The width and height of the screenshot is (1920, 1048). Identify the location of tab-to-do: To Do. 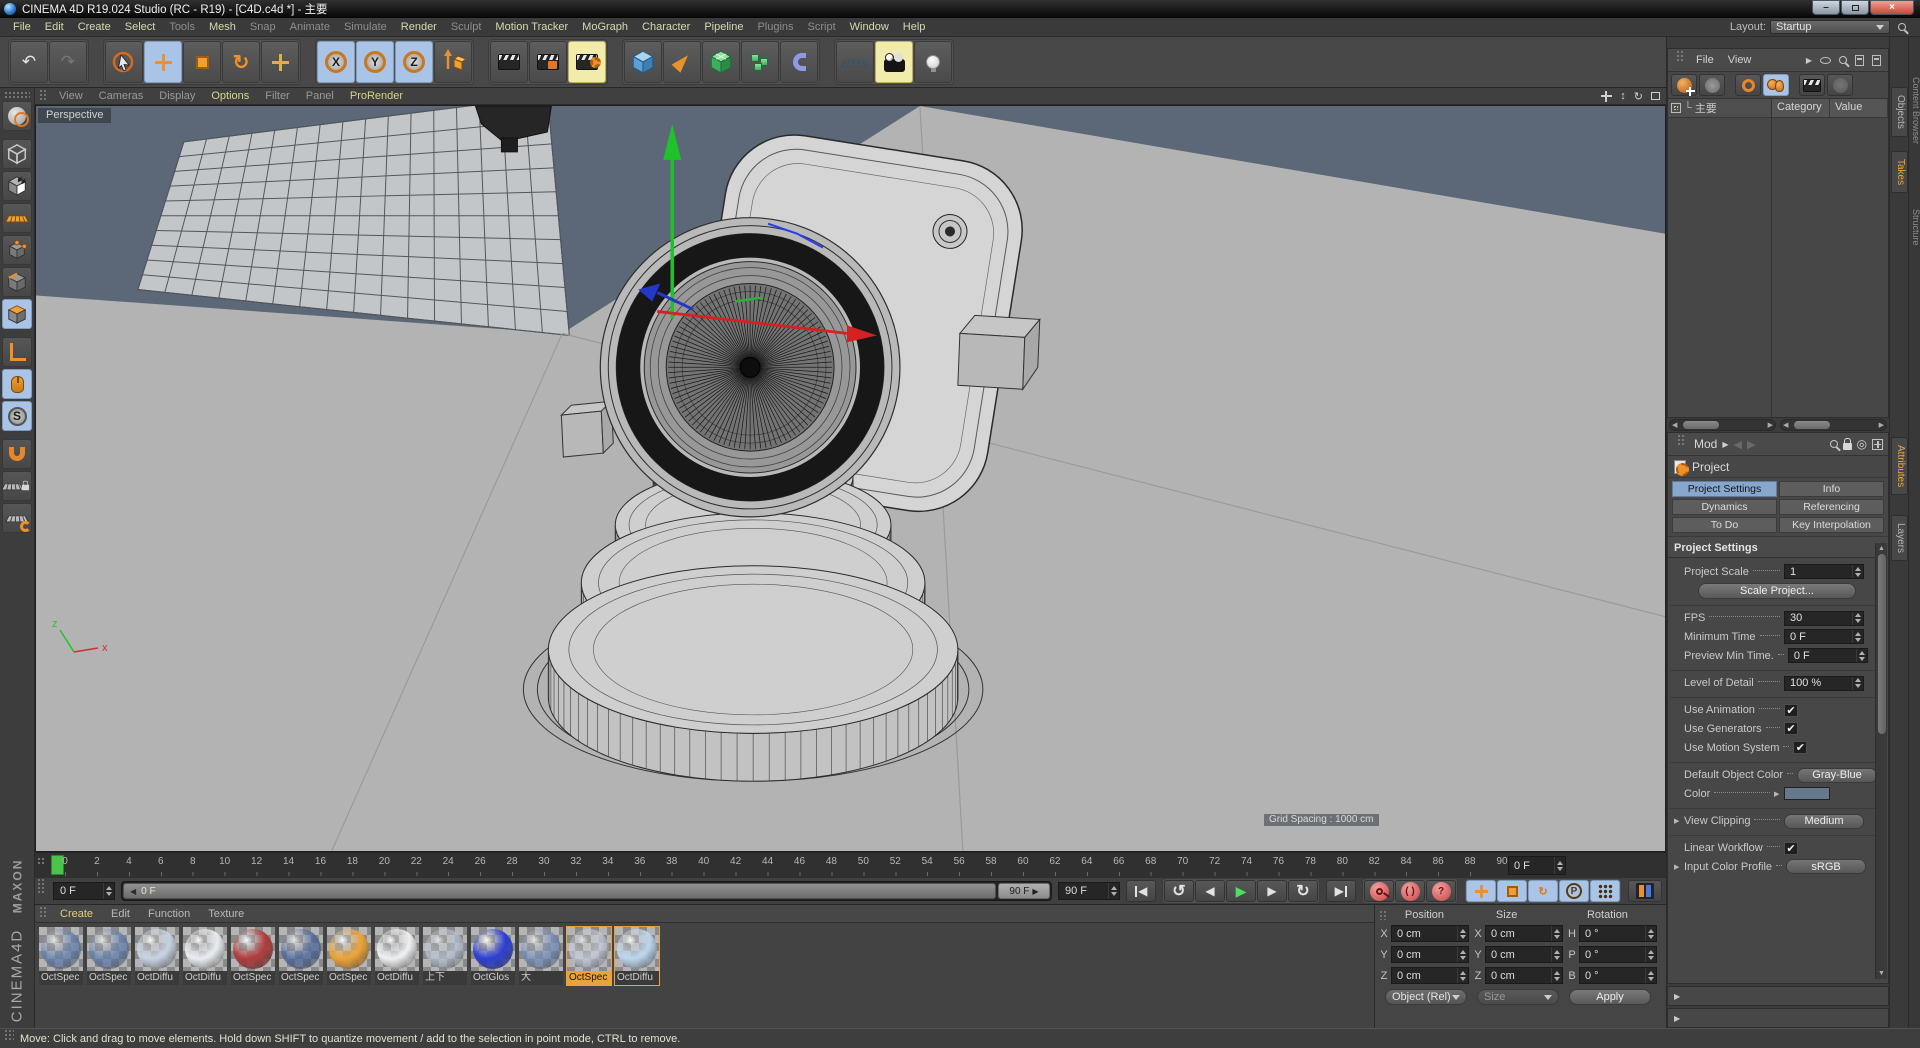
(1724, 525).